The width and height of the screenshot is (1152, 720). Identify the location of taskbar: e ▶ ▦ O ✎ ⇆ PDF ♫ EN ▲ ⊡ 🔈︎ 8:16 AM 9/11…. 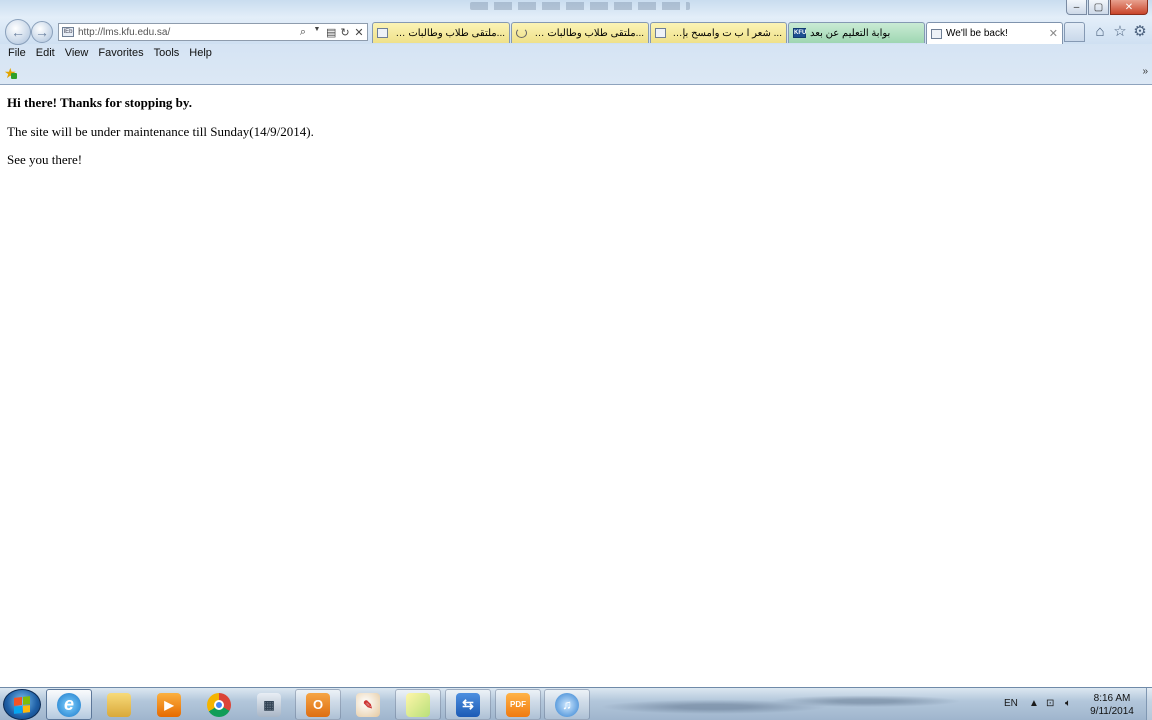
(576, 703).